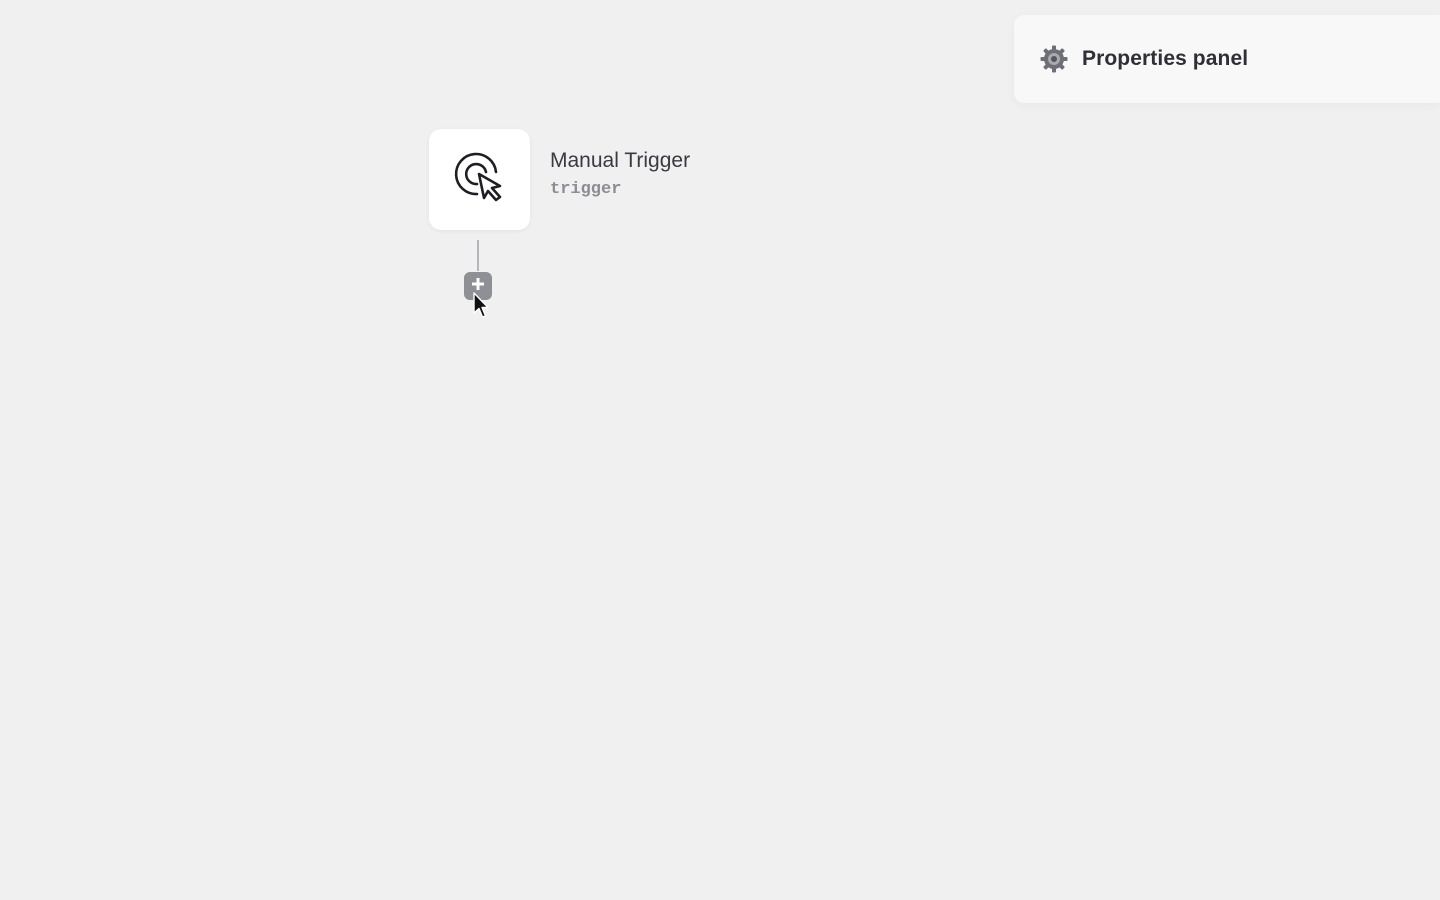 This screenshot has width=1440, height=900. I want to click on cursor-click-icon, so click(480, 179).